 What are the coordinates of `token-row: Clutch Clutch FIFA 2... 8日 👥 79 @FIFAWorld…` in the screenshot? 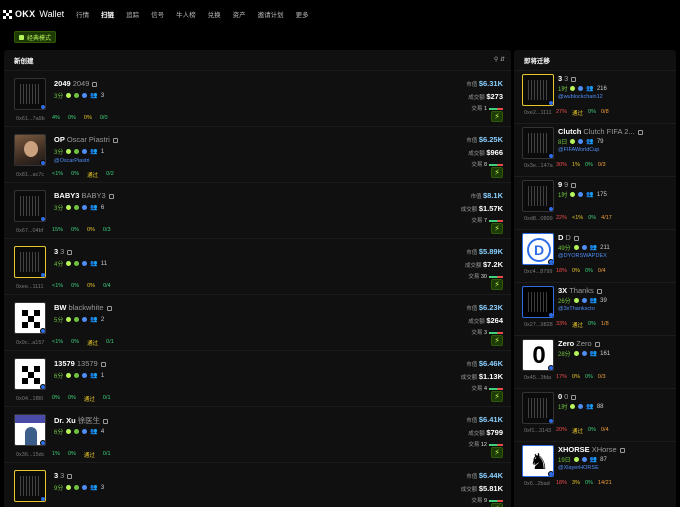 It's located at (595, 149).